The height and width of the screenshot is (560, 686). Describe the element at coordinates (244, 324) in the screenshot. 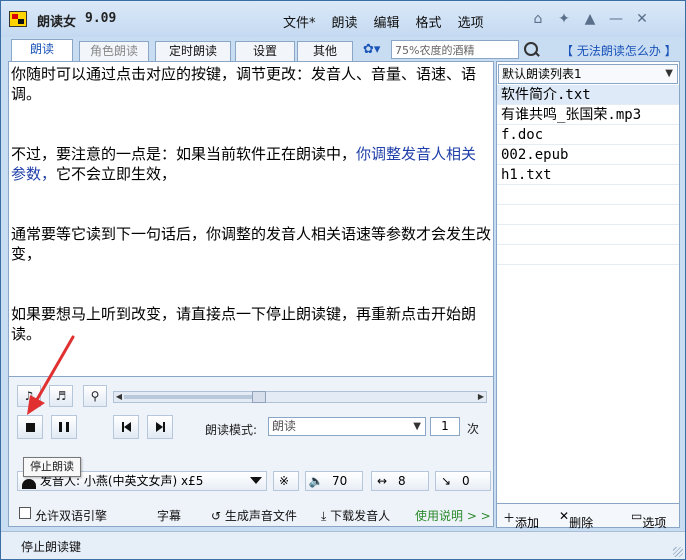

I see `paragraph: 如果要想马上听到改变，请直接点一下停止朗读键，再重新点击开始朗读。` at that location.